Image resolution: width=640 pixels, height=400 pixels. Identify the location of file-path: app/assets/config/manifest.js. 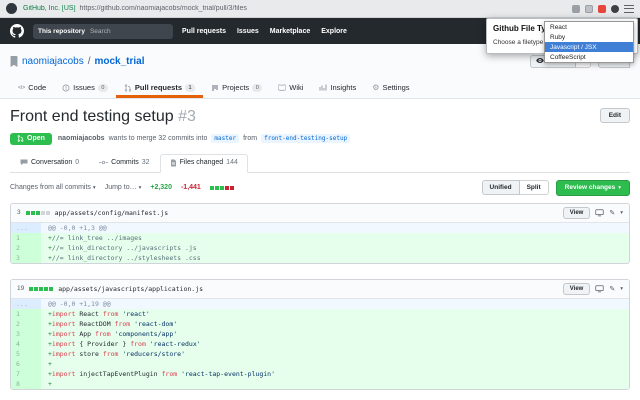
(112, 213).